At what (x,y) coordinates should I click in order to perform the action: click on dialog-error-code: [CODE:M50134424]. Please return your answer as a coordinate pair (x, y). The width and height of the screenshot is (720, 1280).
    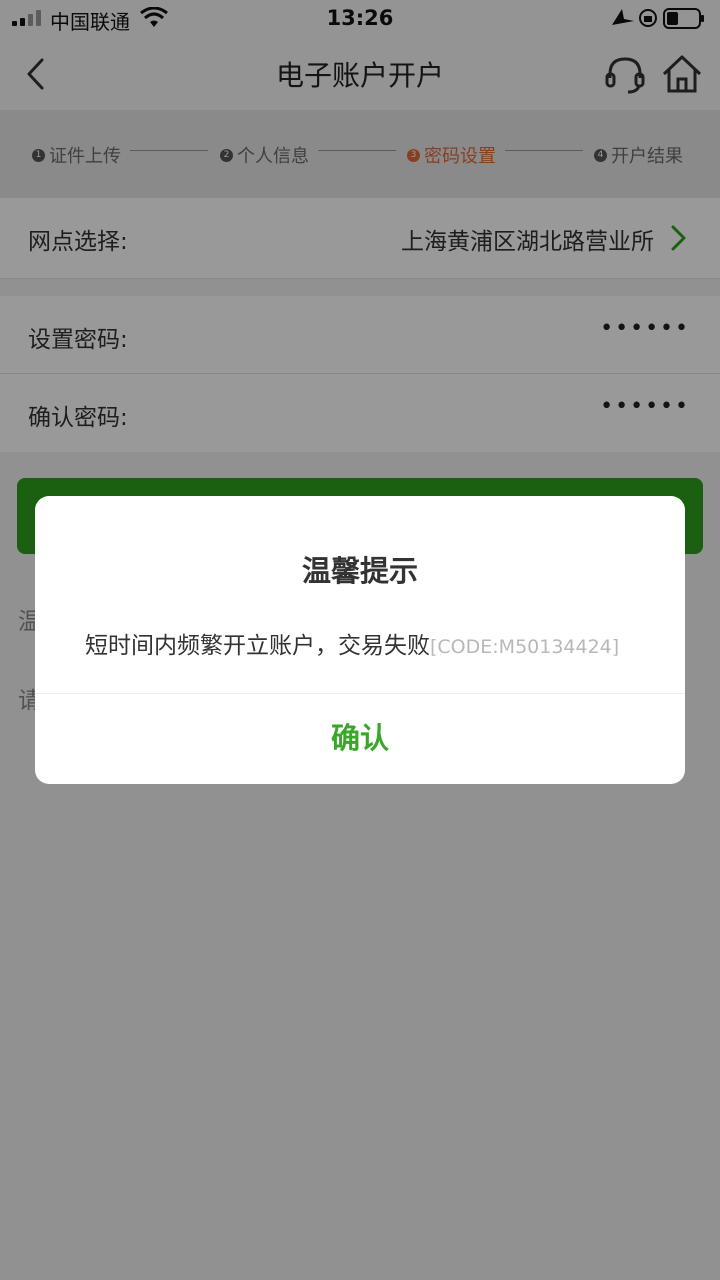
    Looking at the image, I should click on (525, 647).